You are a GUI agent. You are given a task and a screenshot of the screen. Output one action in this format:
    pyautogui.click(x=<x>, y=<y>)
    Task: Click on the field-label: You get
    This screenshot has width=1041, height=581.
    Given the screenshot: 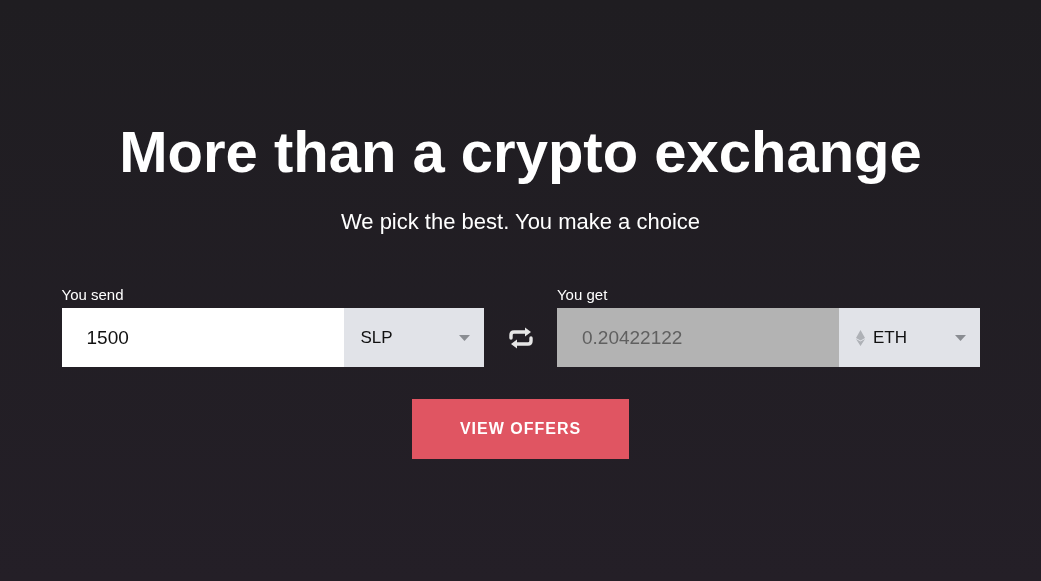 What is the action you would take?
    pyautogui.click(x=582, y=295)
    